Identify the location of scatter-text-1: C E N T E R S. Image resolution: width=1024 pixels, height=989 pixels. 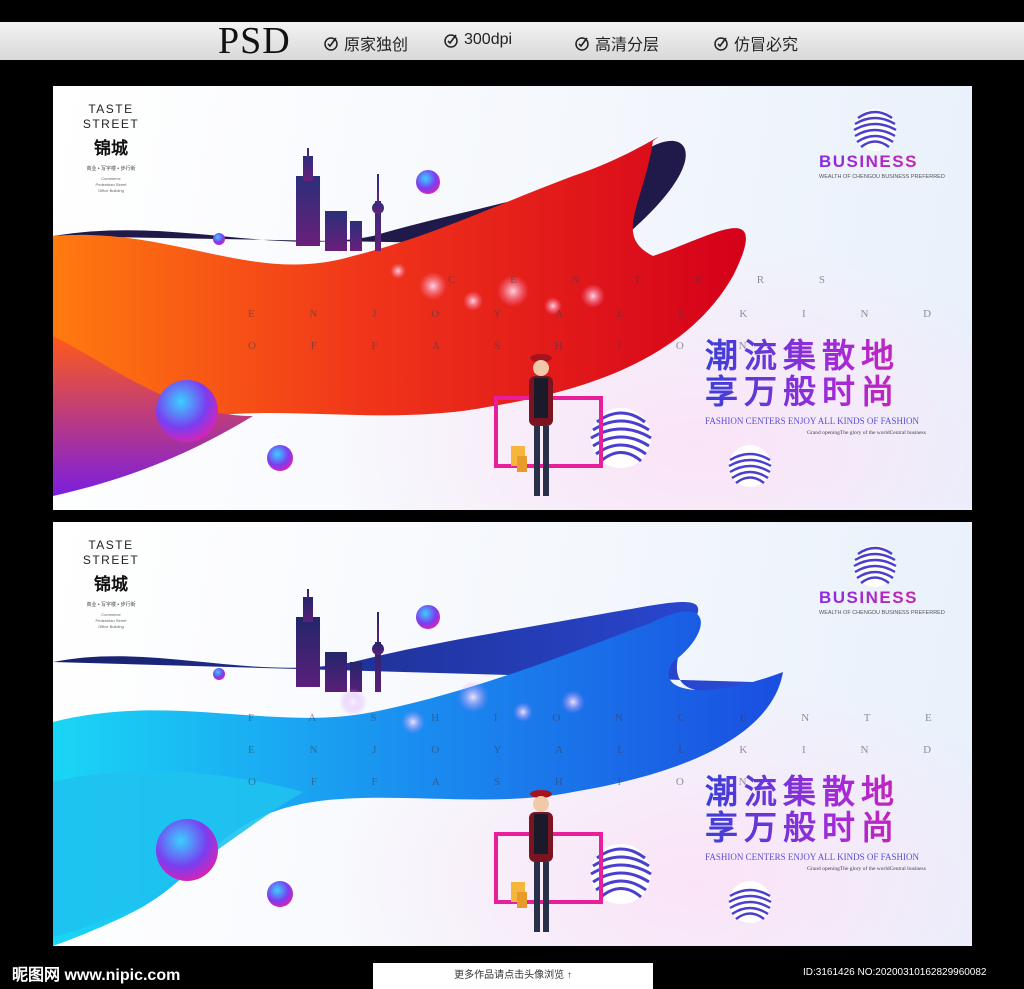
(649, 280).